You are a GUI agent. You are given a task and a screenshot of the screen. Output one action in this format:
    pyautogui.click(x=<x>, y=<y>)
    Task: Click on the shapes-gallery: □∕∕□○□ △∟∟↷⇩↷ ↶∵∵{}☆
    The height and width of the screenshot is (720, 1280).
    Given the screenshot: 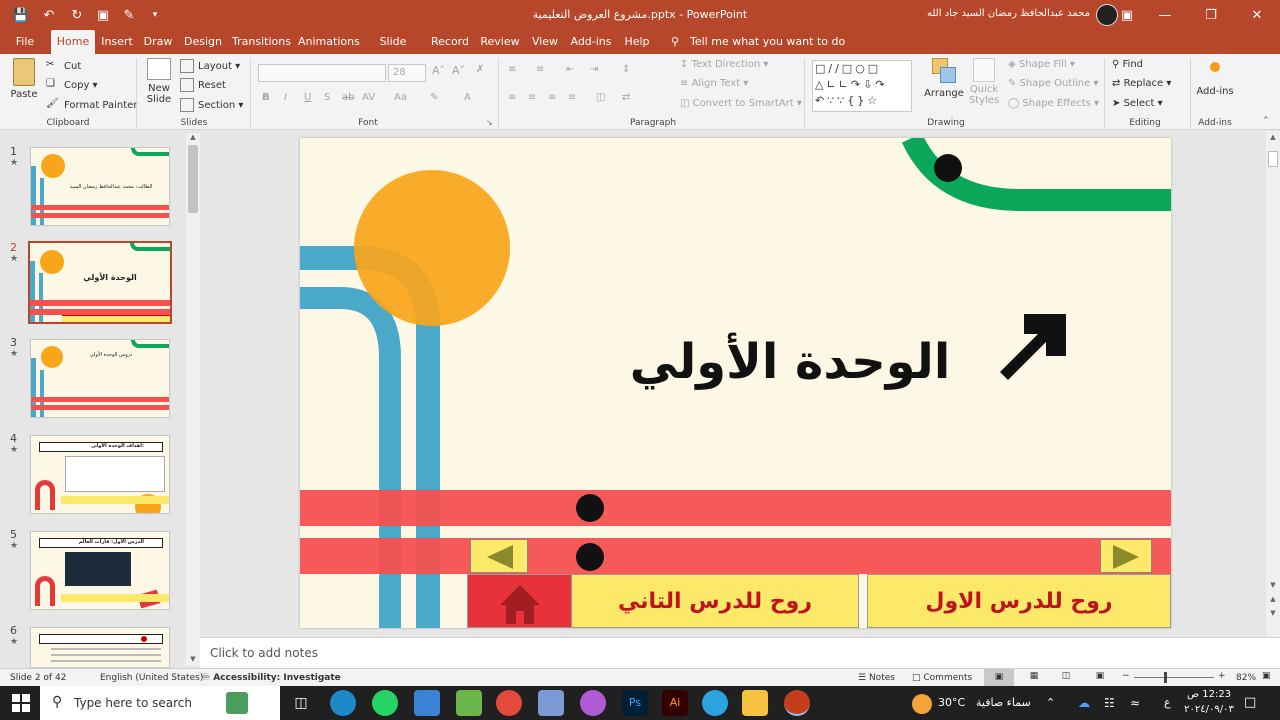 What is the action you would take?
    pyautogui.click(x=862, y=86)
    